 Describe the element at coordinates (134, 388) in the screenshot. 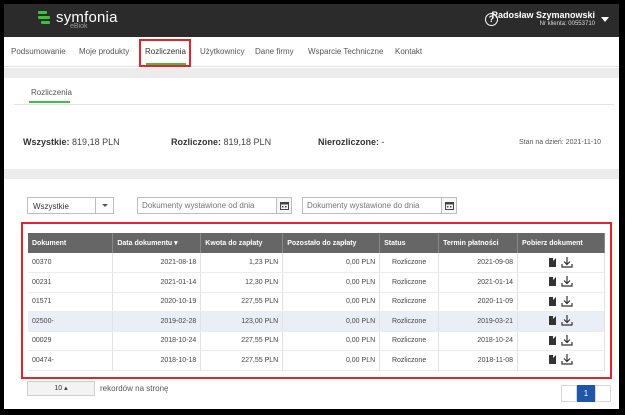

I see `page-size-label: rekordów na stronę` at that location.